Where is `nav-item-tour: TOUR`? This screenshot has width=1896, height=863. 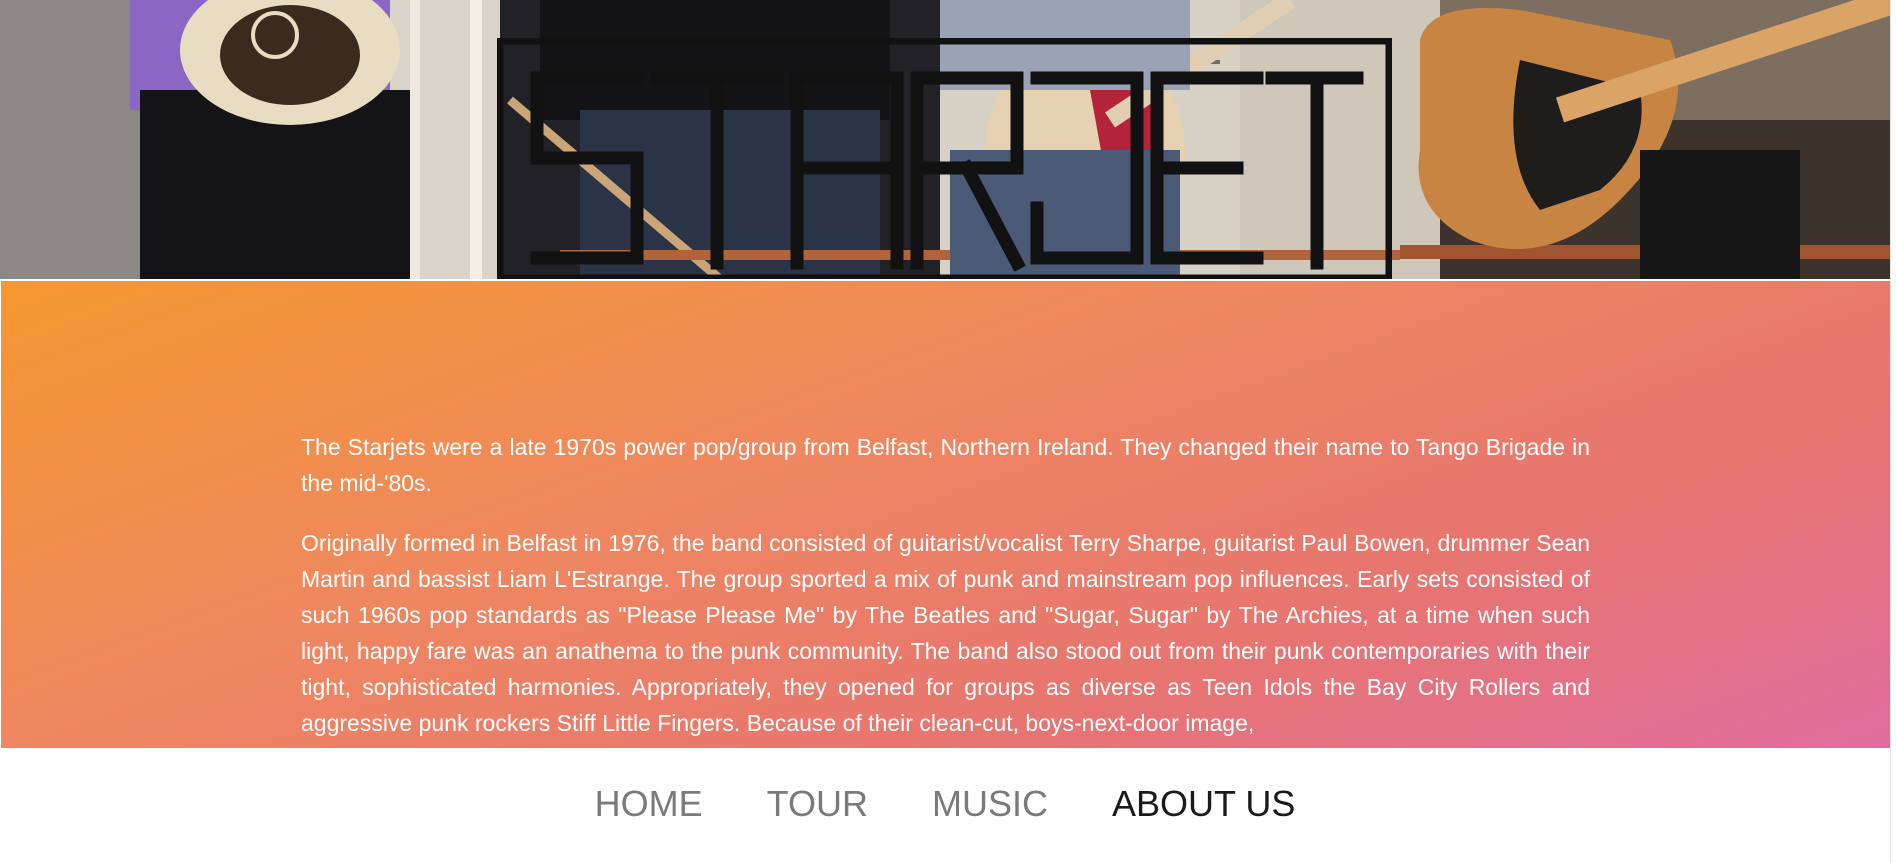
nav-item-tour: TOUR is located at coordinates (817, 804).